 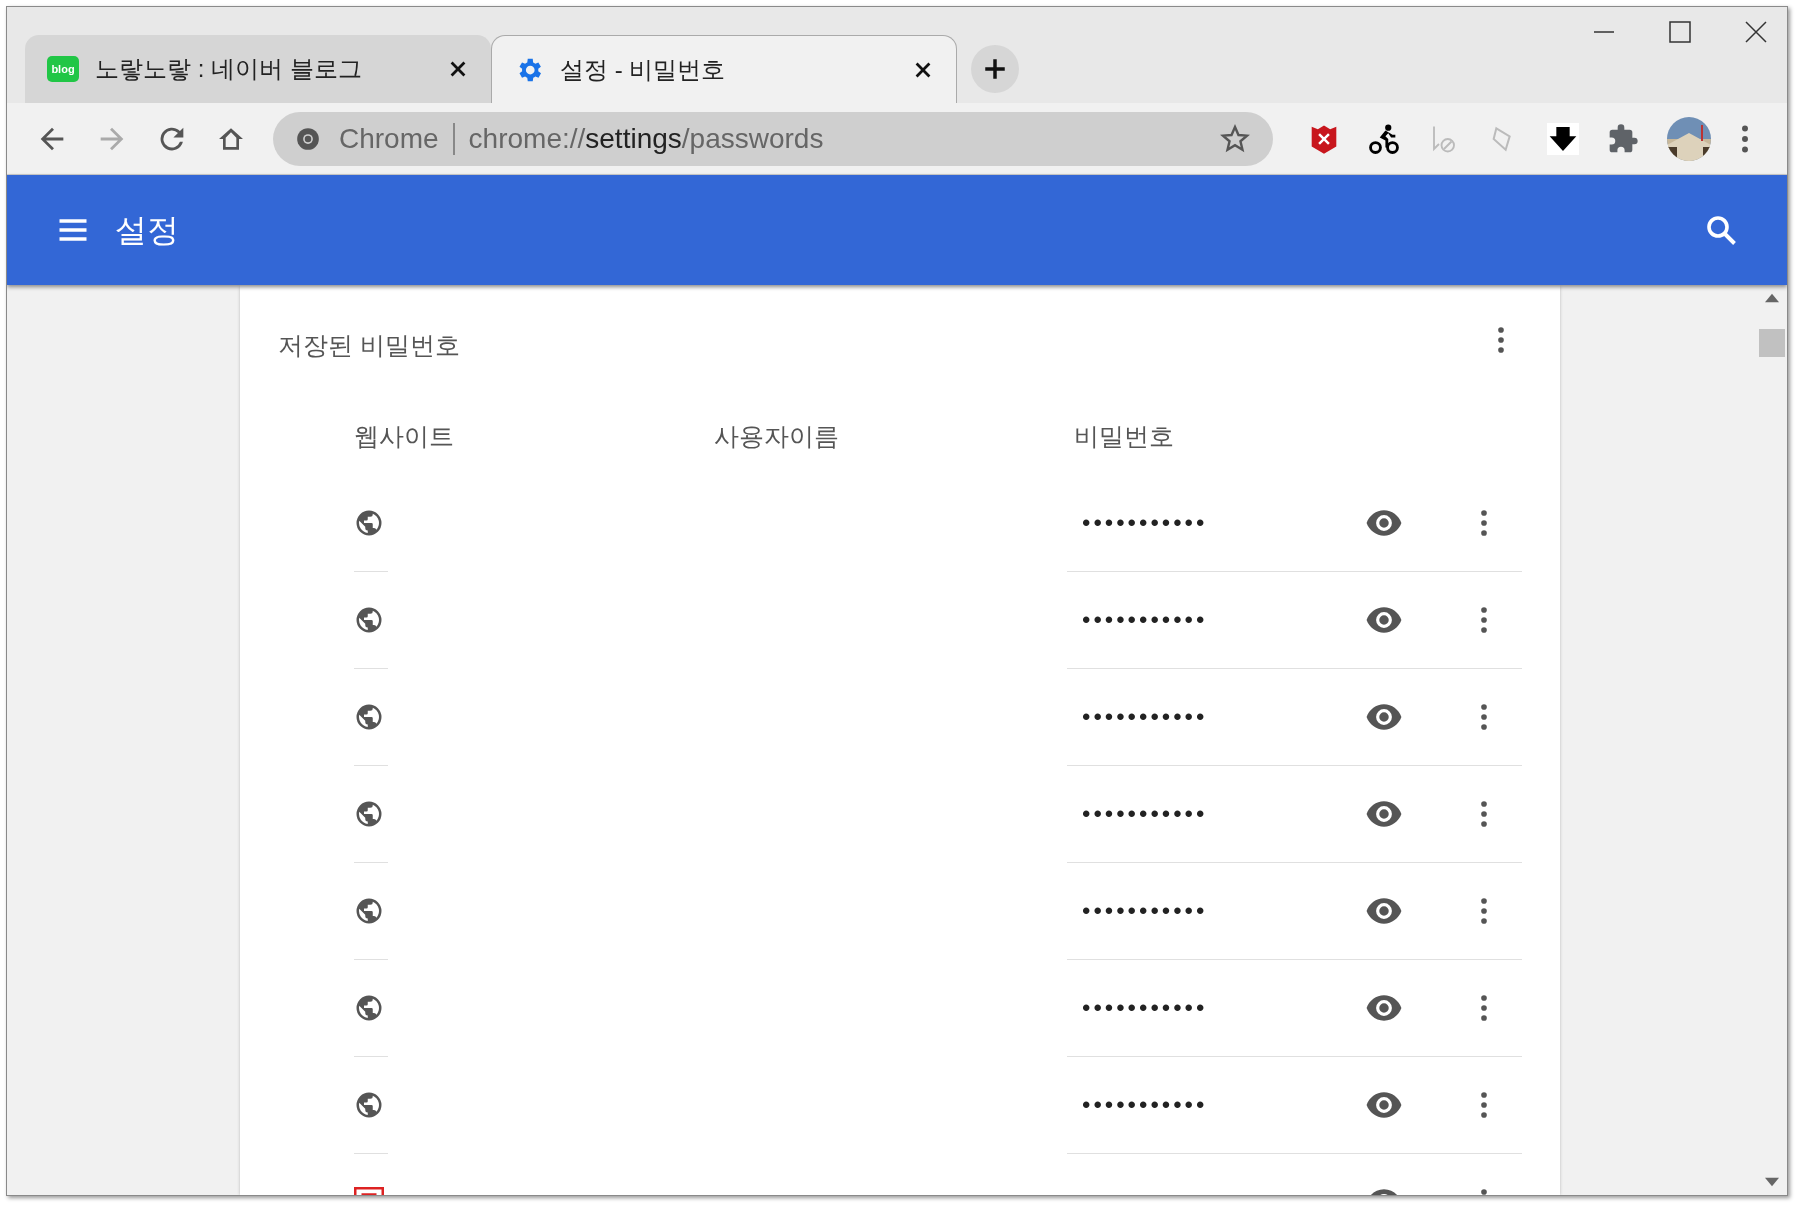 I want to click on column-header: 웹사이트, so click(x=404, y=435).